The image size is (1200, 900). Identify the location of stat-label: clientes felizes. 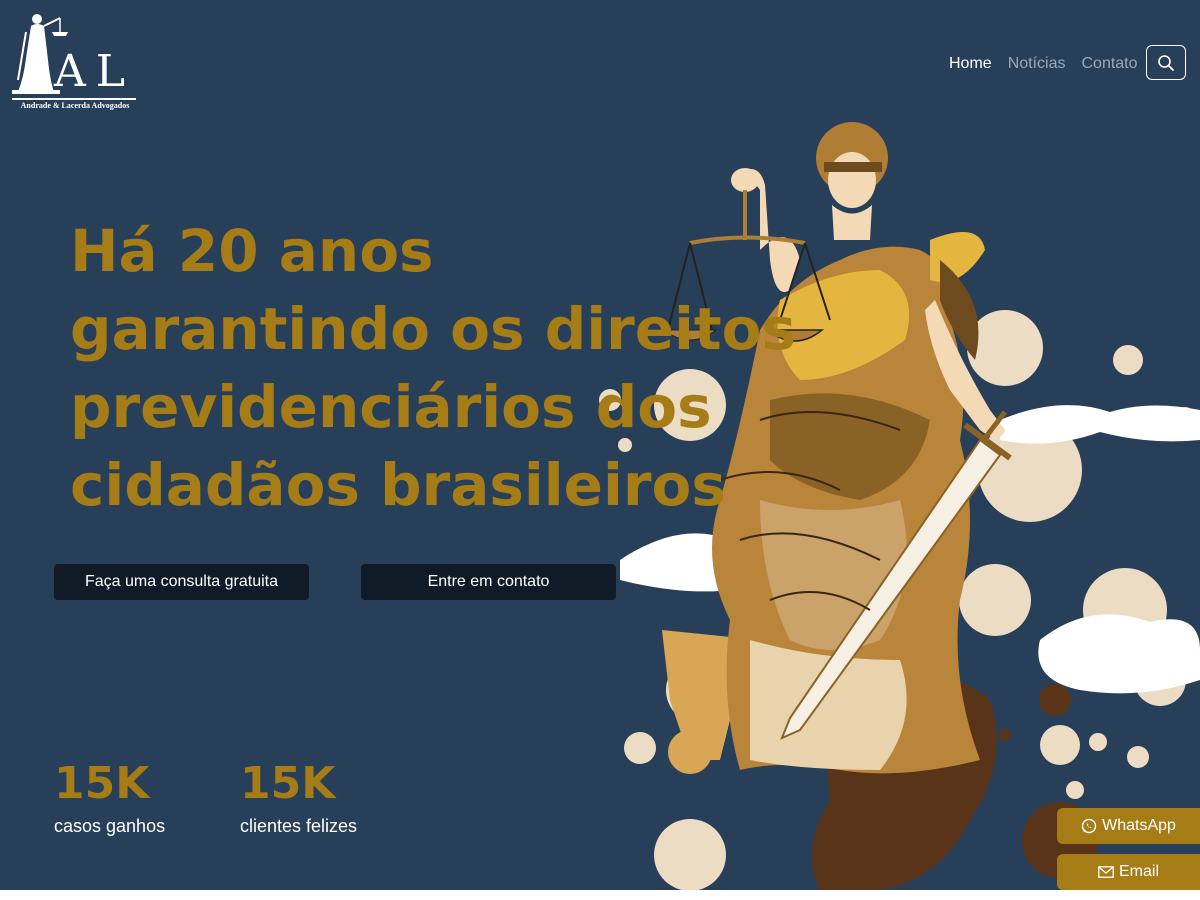
(299, 826).